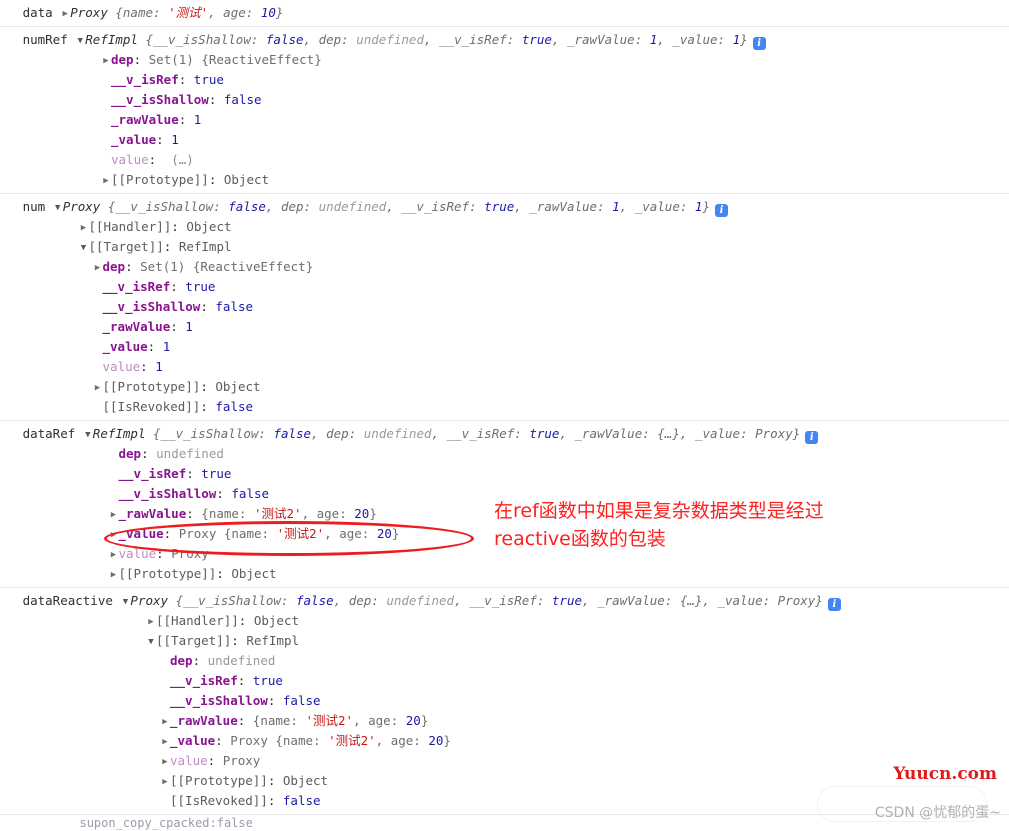  I want to click on property-value: Proxy, so click(190, 553).